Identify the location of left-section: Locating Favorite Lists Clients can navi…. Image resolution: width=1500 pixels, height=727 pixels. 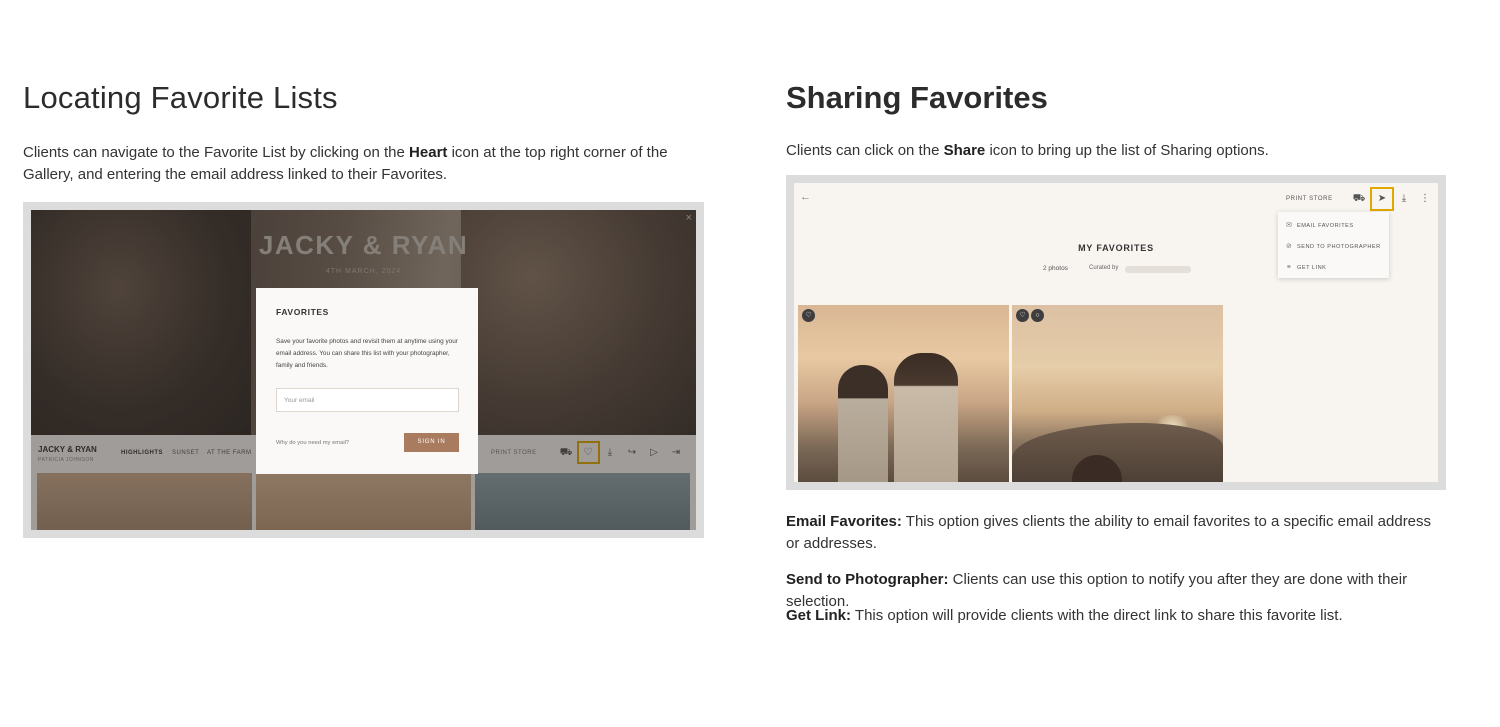
(368, 132).